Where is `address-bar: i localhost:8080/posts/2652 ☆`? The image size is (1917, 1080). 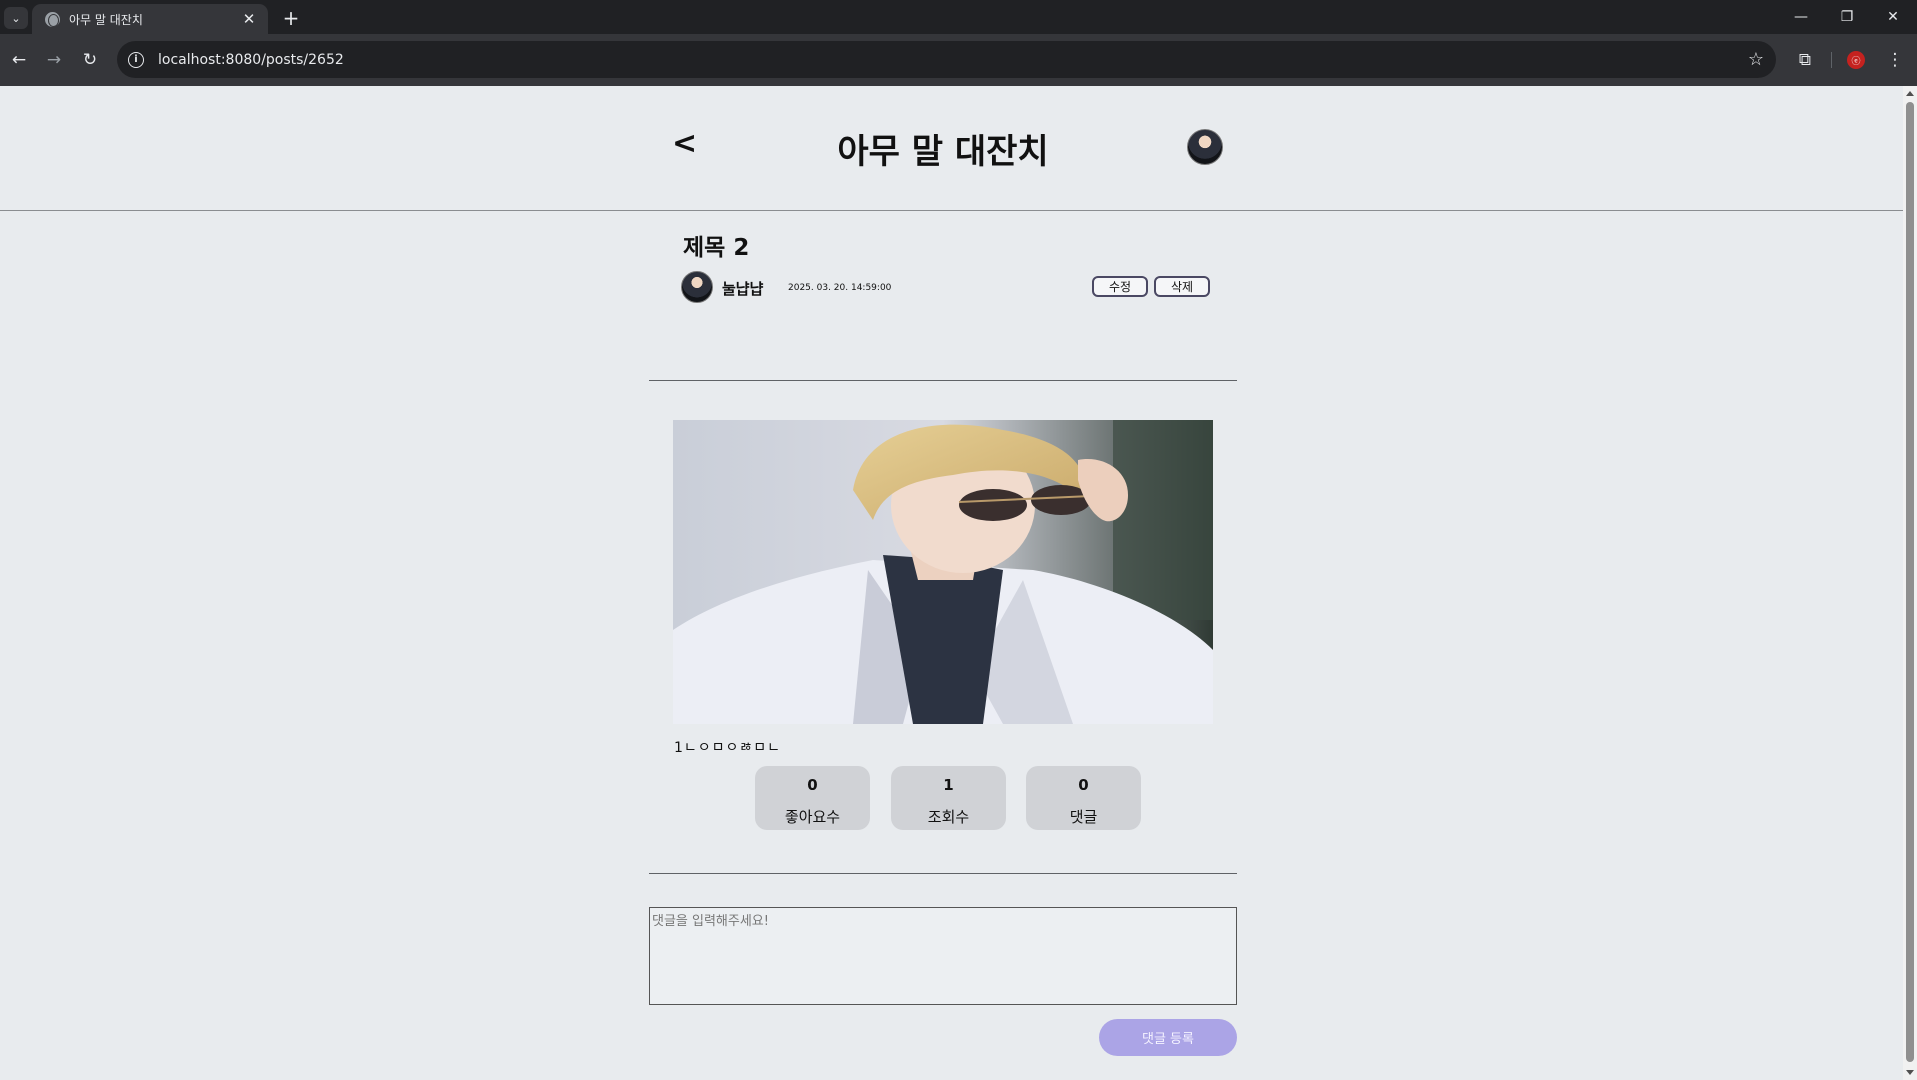
address-bar: i localhost:8080/posts/2652 ☆ is located at coordinates (946, 59).